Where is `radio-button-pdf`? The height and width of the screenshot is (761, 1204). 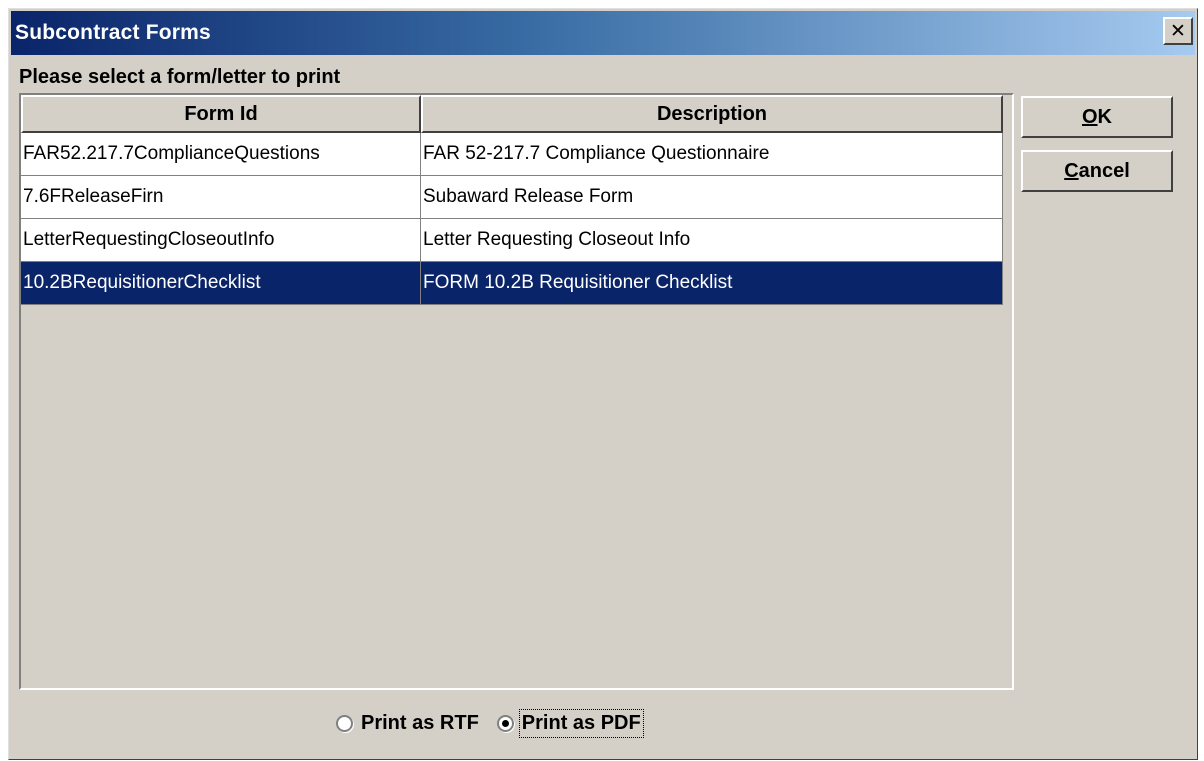
radio-button-pdf is located at coordinates (505, 723).